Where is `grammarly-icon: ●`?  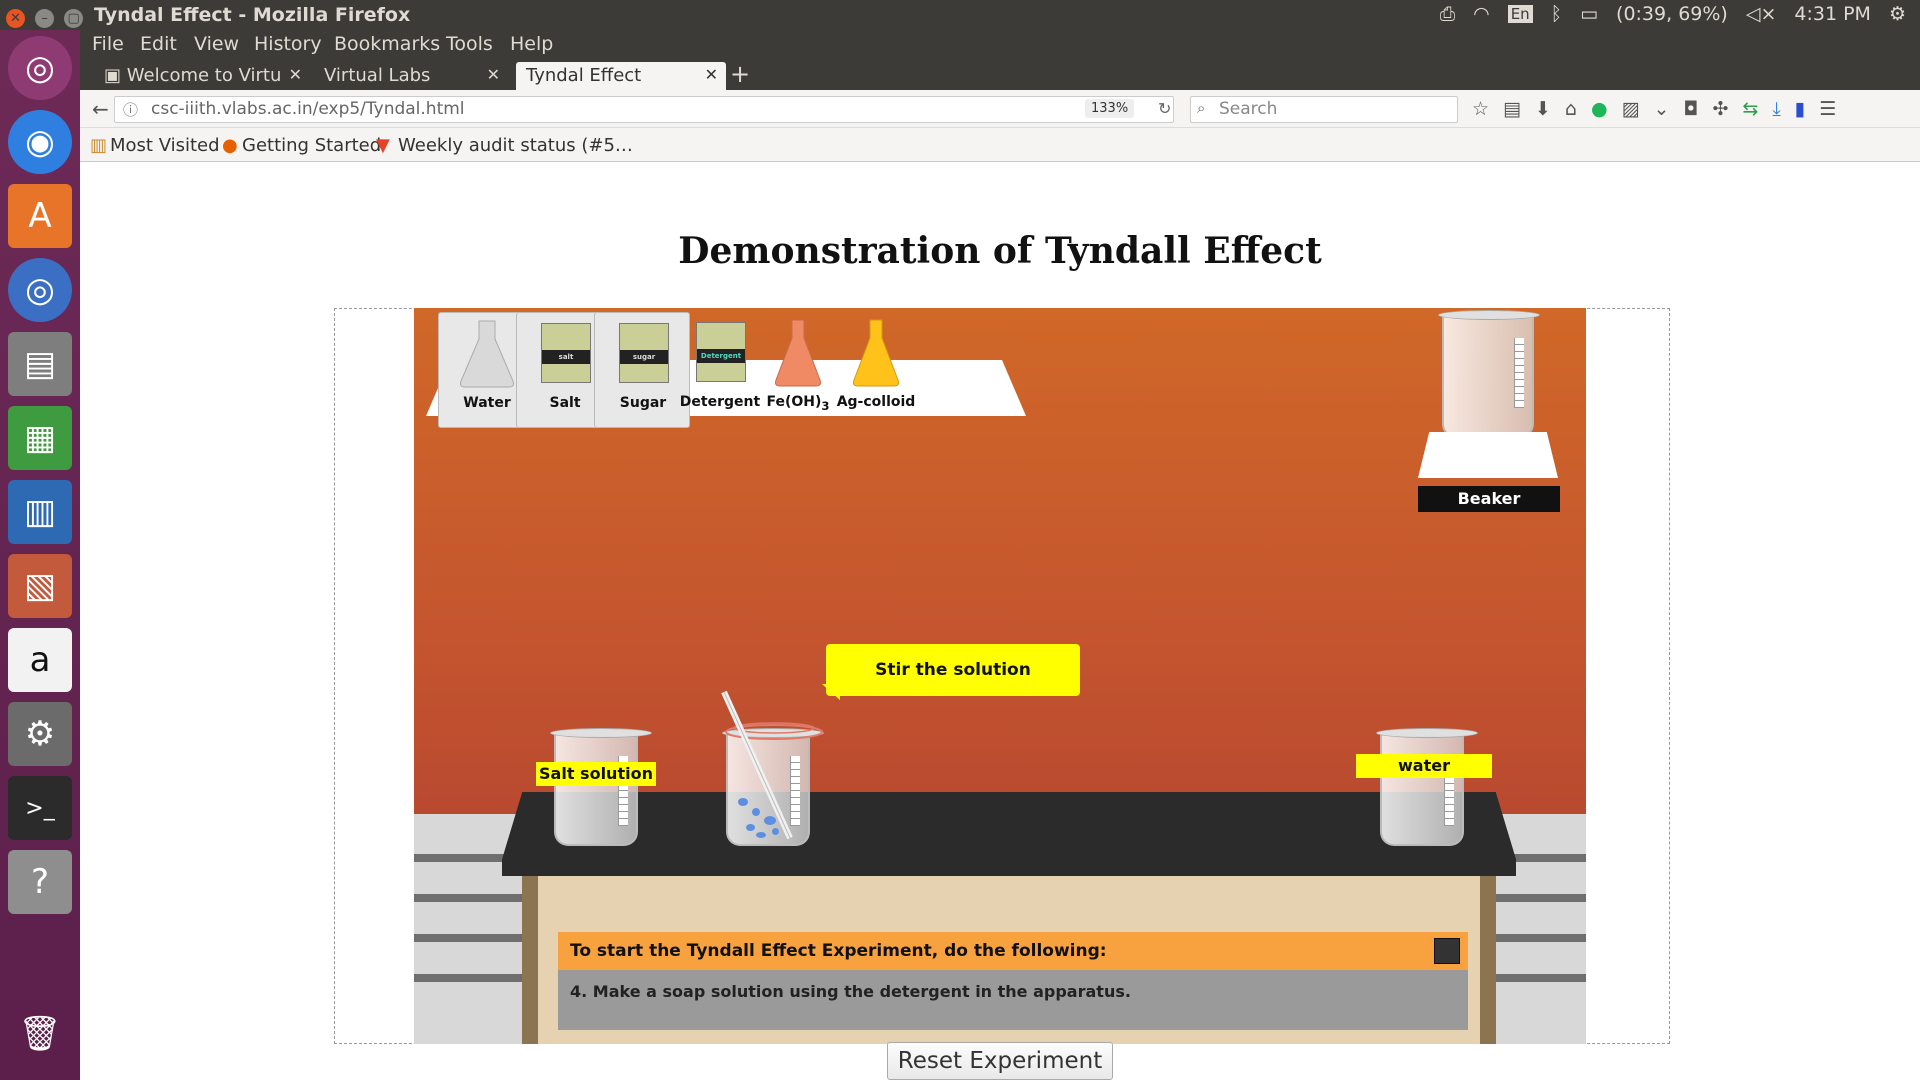
grammarly-icon: ● is located at coordinates (1599, 109).